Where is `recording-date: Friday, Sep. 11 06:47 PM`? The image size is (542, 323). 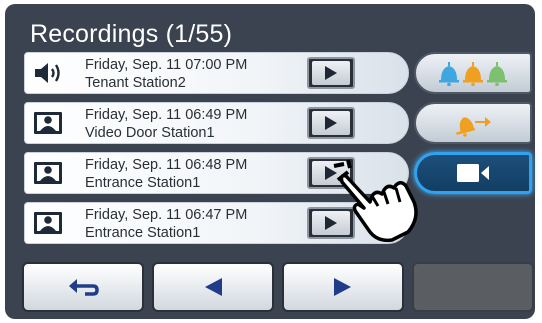 recording-date: Friday, Sep. 11 06:47 PM is located at coordinates (166, 215).